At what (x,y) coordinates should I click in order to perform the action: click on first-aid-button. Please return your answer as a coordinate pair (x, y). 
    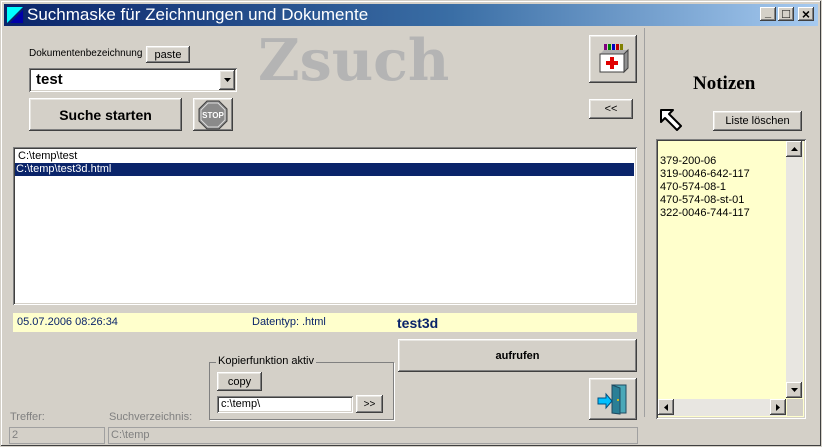
    Looking at the image, I should click on (613, 59).